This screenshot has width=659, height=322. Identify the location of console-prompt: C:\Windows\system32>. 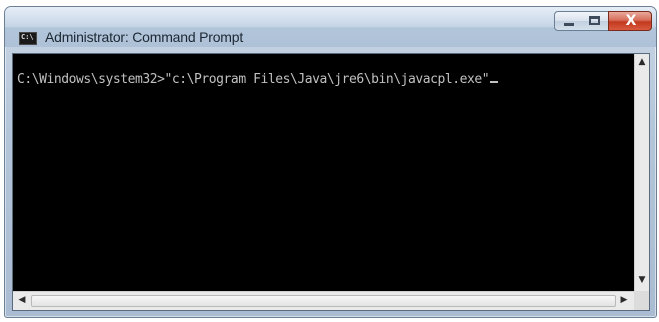
(91, 79).